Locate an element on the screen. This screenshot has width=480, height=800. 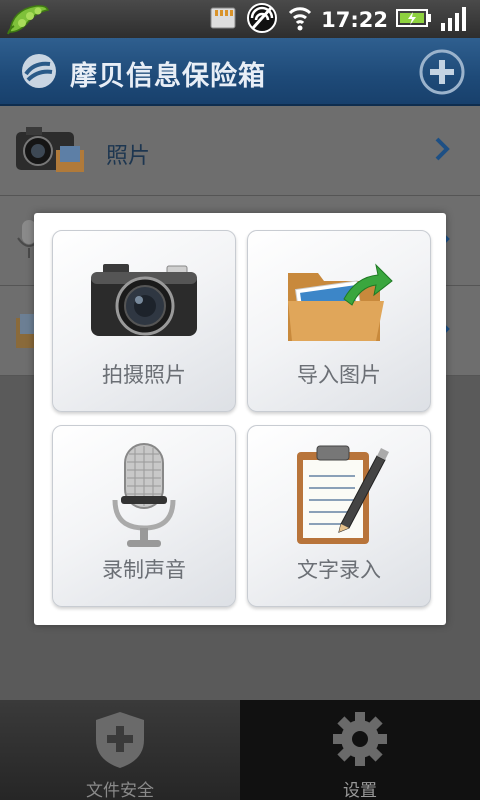
wifi-icon is located at coordinates (300, 20).